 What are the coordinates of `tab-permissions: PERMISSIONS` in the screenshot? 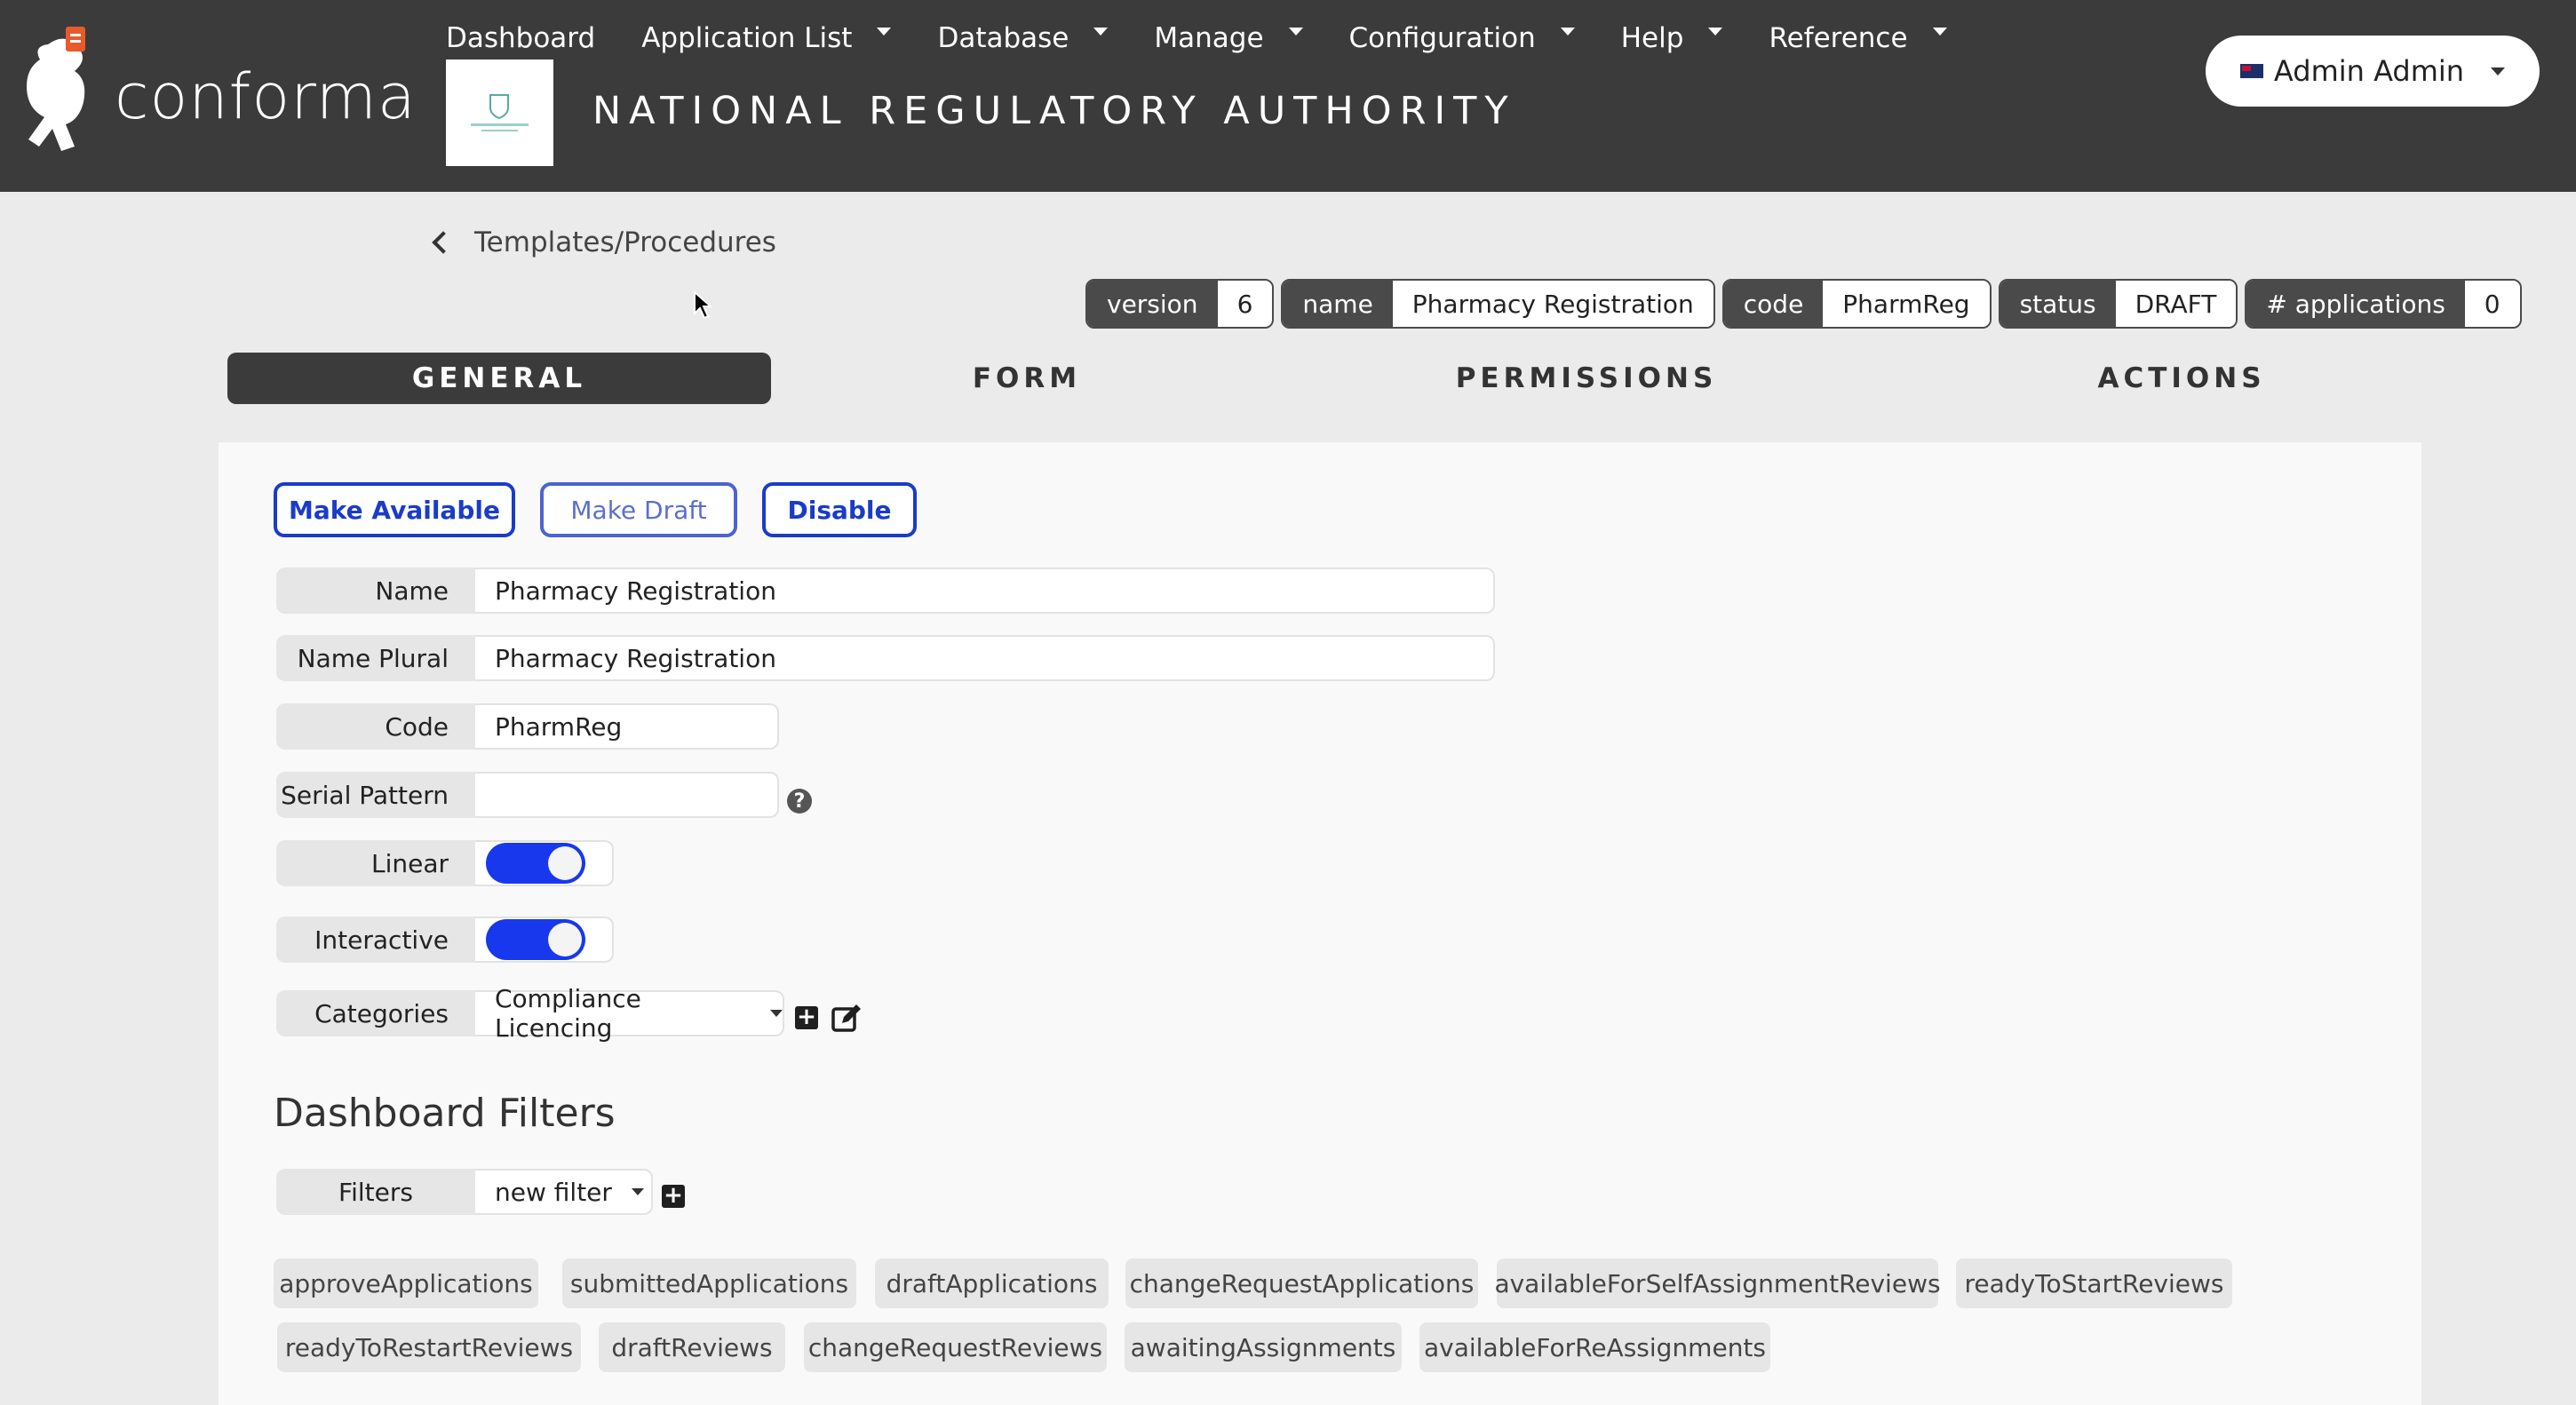 It's located at (1586, 378).